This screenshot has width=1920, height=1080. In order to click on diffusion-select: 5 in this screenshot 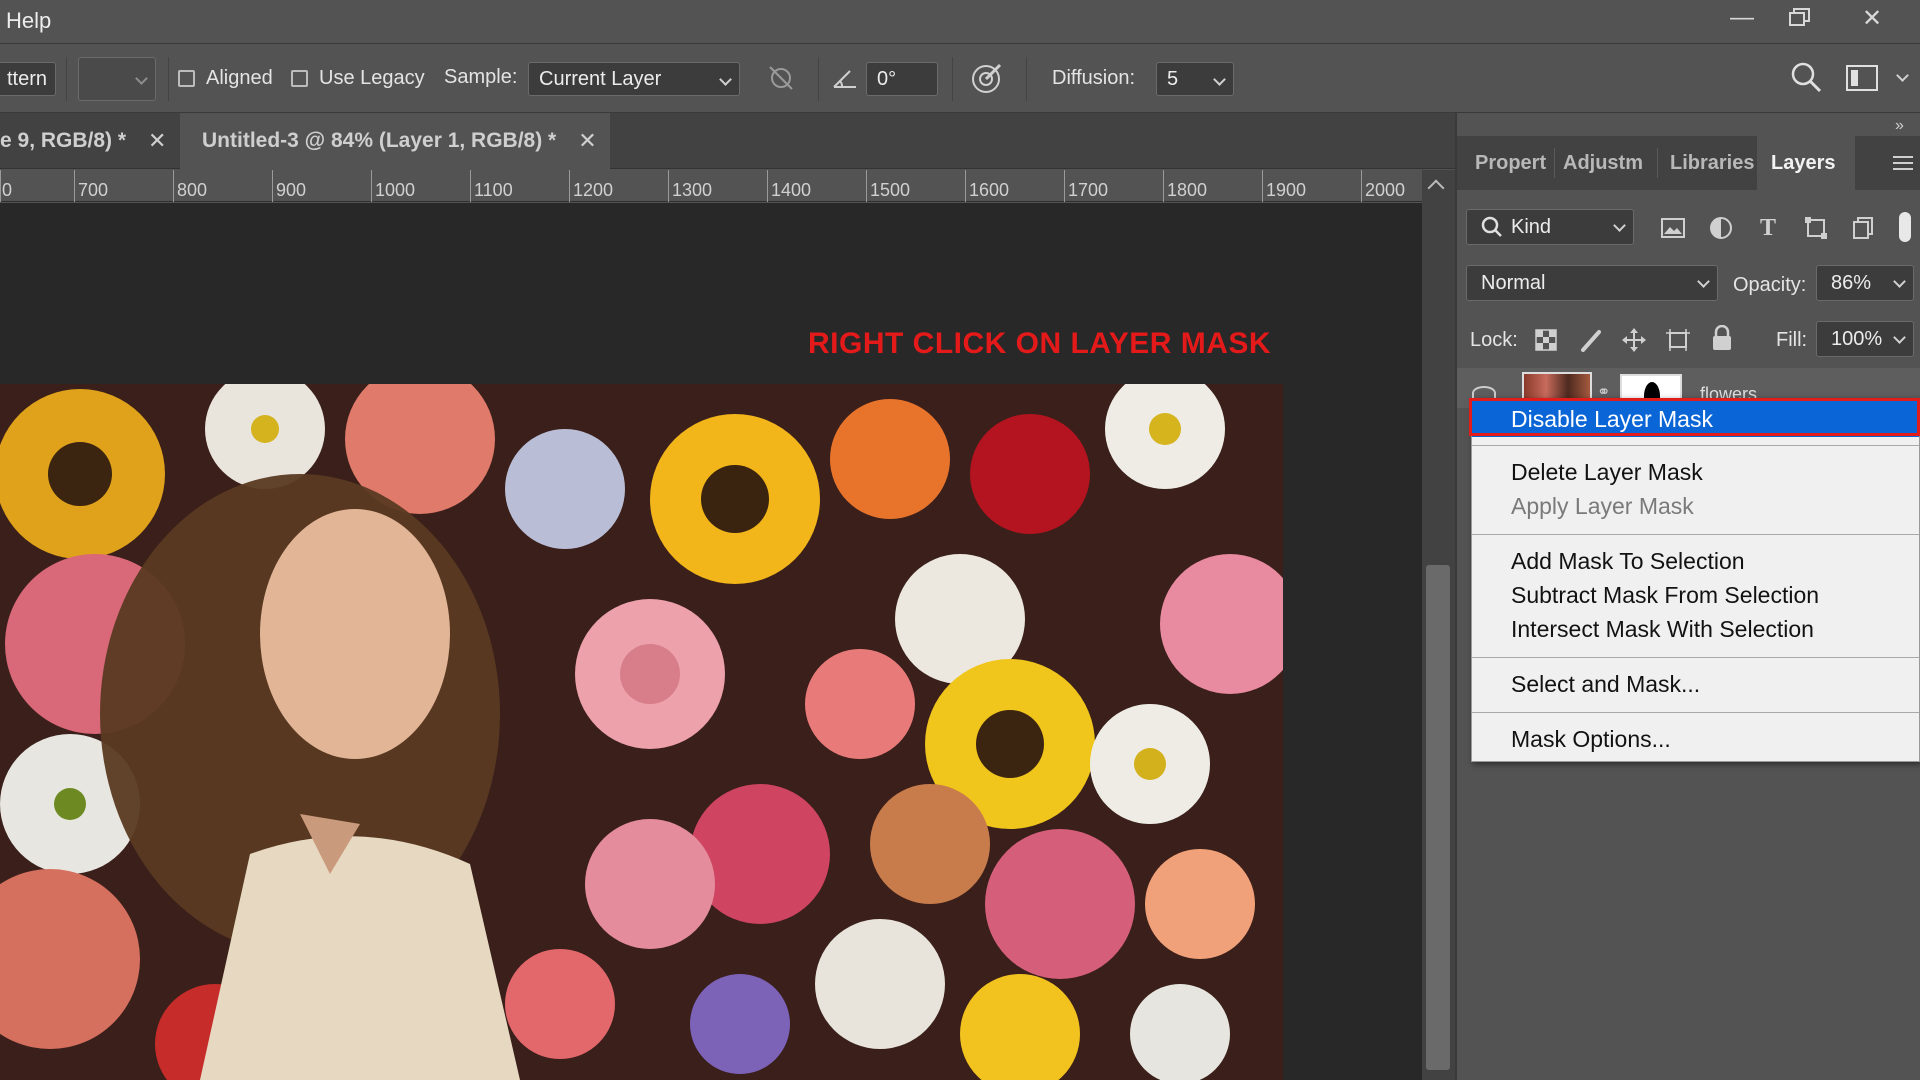, I will do `click(1195, 79)`.